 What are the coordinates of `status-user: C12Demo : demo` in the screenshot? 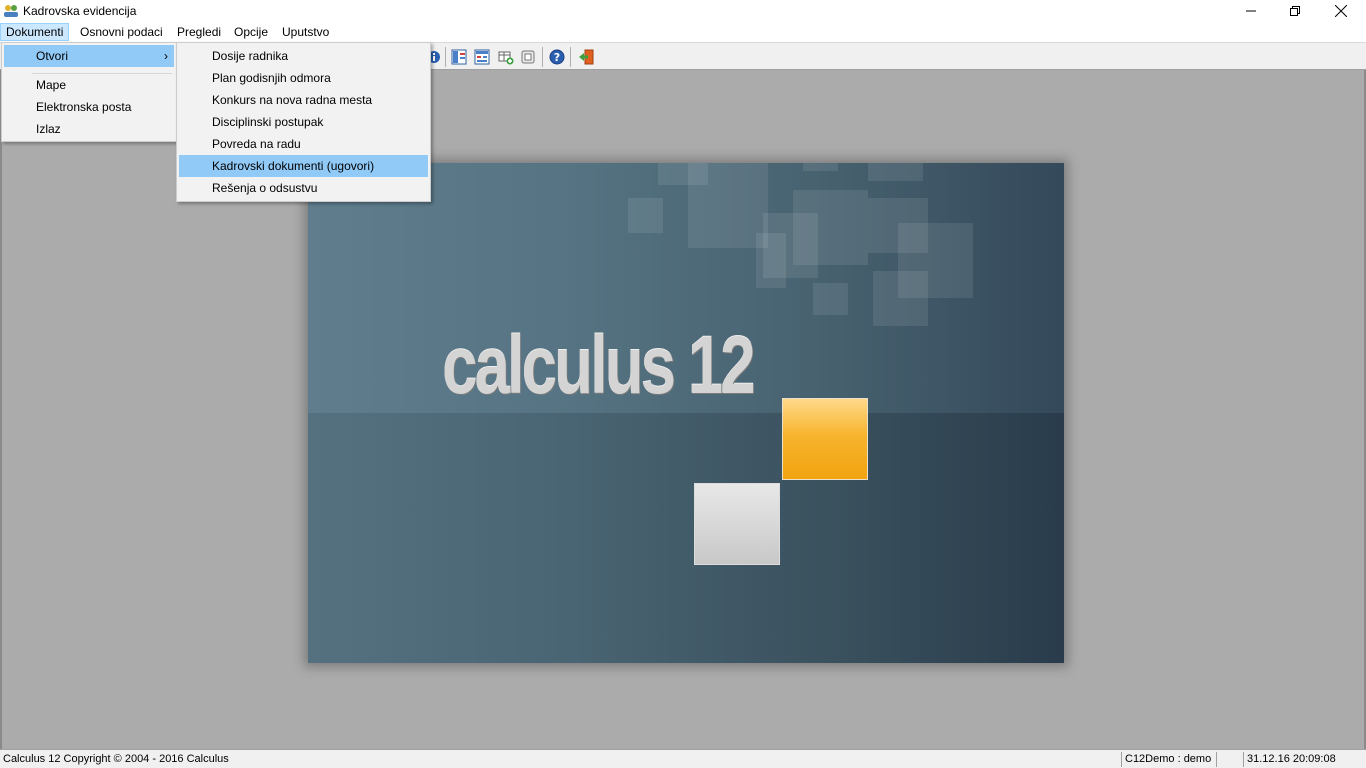 It's located at (1168, 759).